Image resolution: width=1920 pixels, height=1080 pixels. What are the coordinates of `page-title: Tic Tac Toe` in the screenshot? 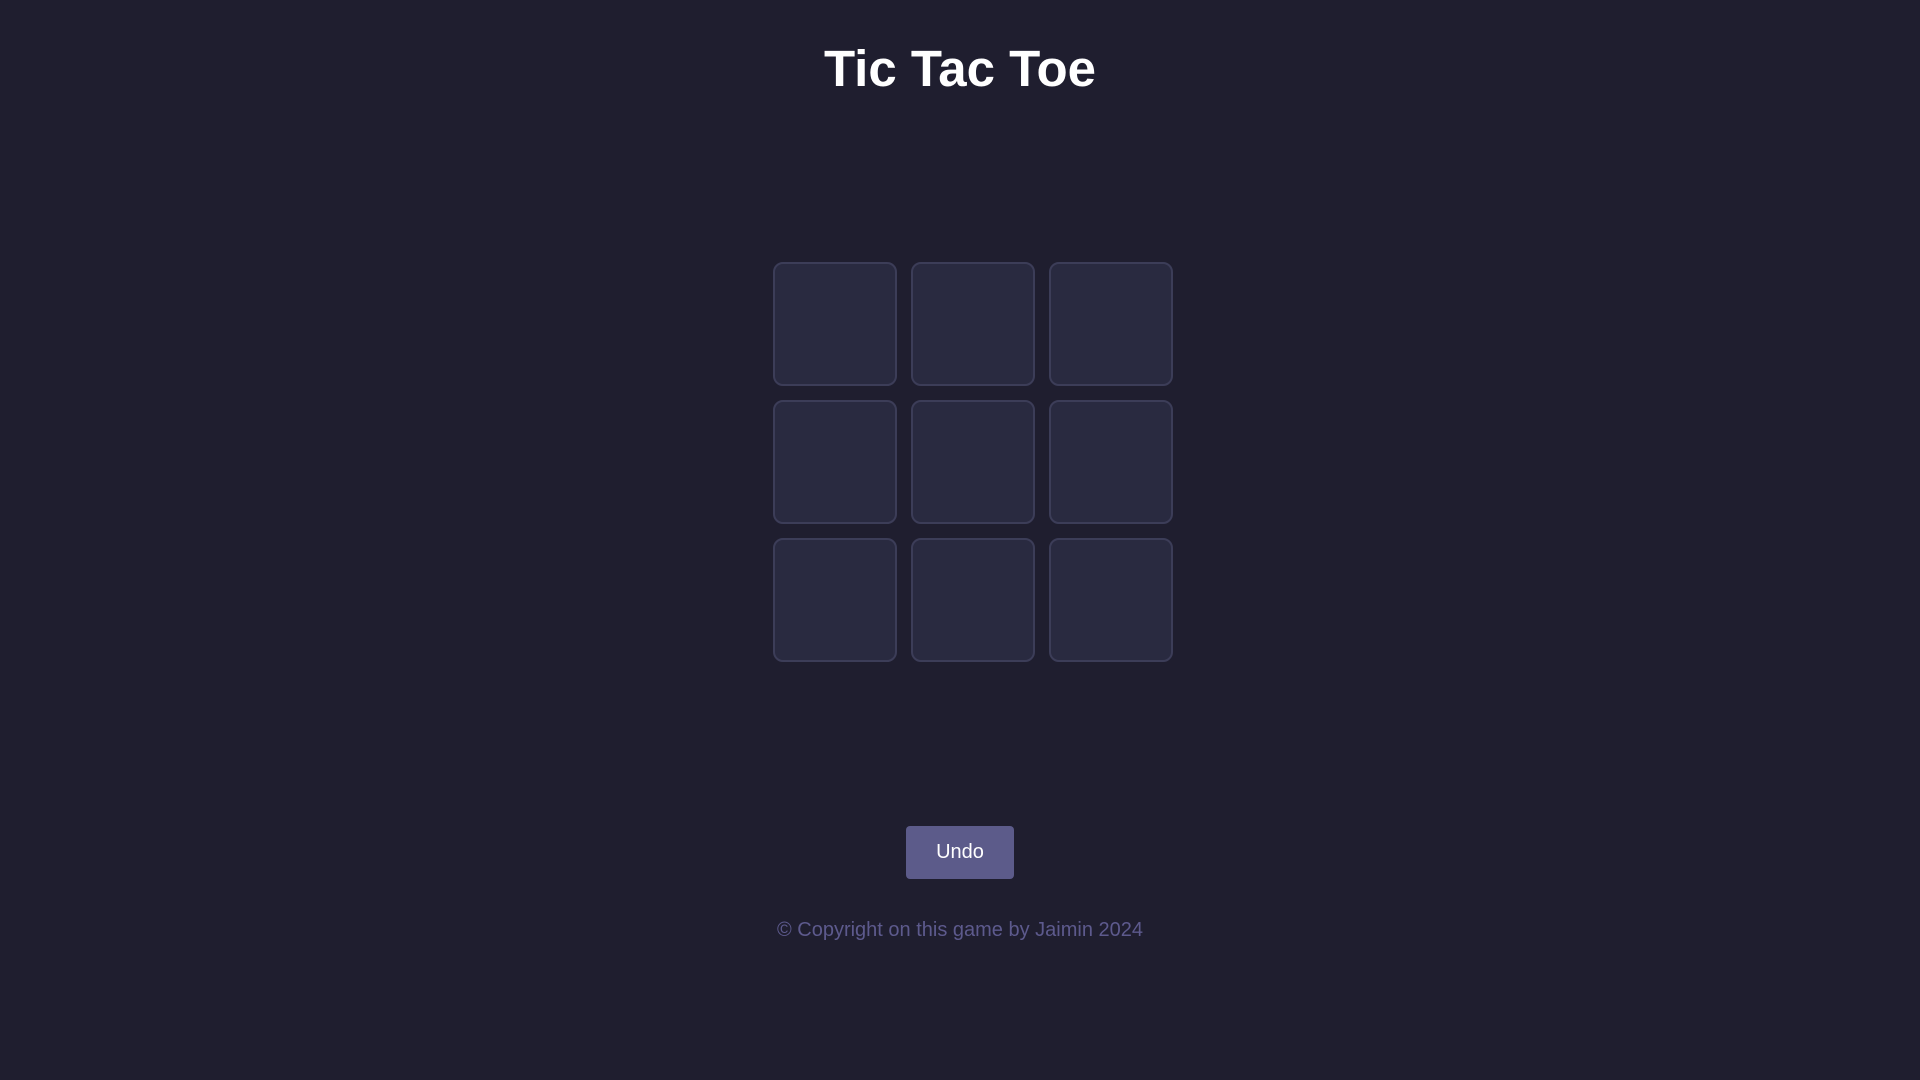 It's located at (960, 68).